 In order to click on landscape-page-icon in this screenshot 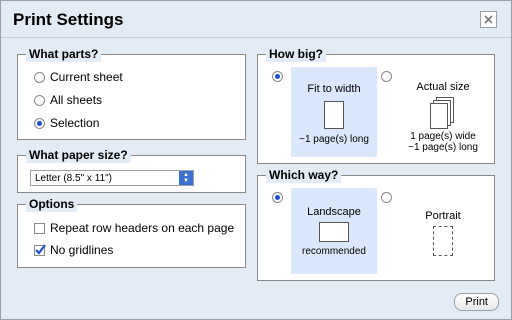, I will do `click(334, 232)`.